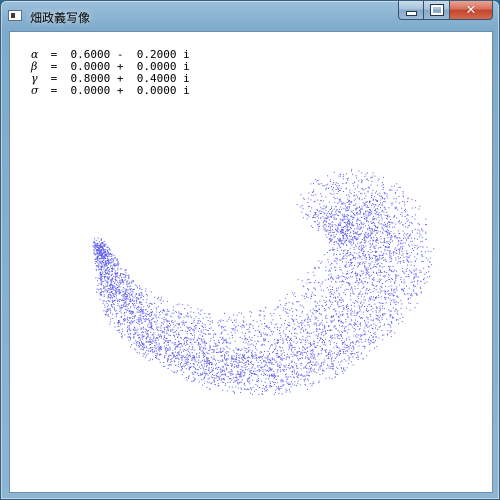 This screenshot has height=500, width=500. Describe the element at coordinates (15, 15) in the screenshot. I see `app-window-icon` at that location.